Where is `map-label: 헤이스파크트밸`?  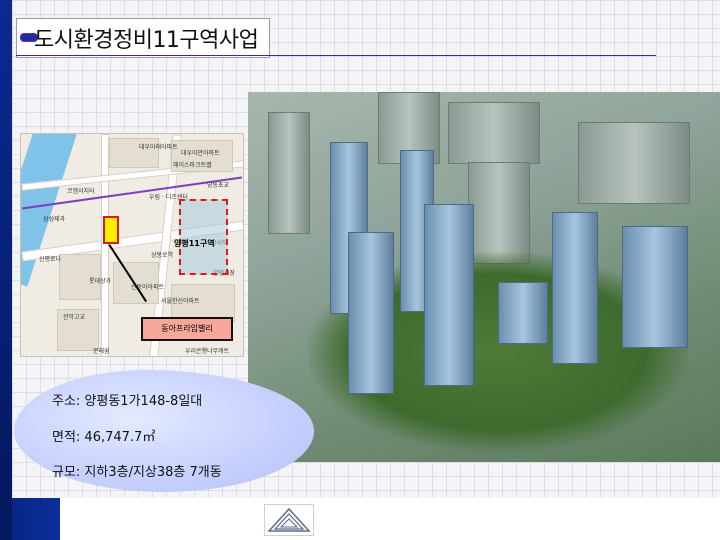
map-label: 헤이스파크트밸 is located at coordinates (192, 165).